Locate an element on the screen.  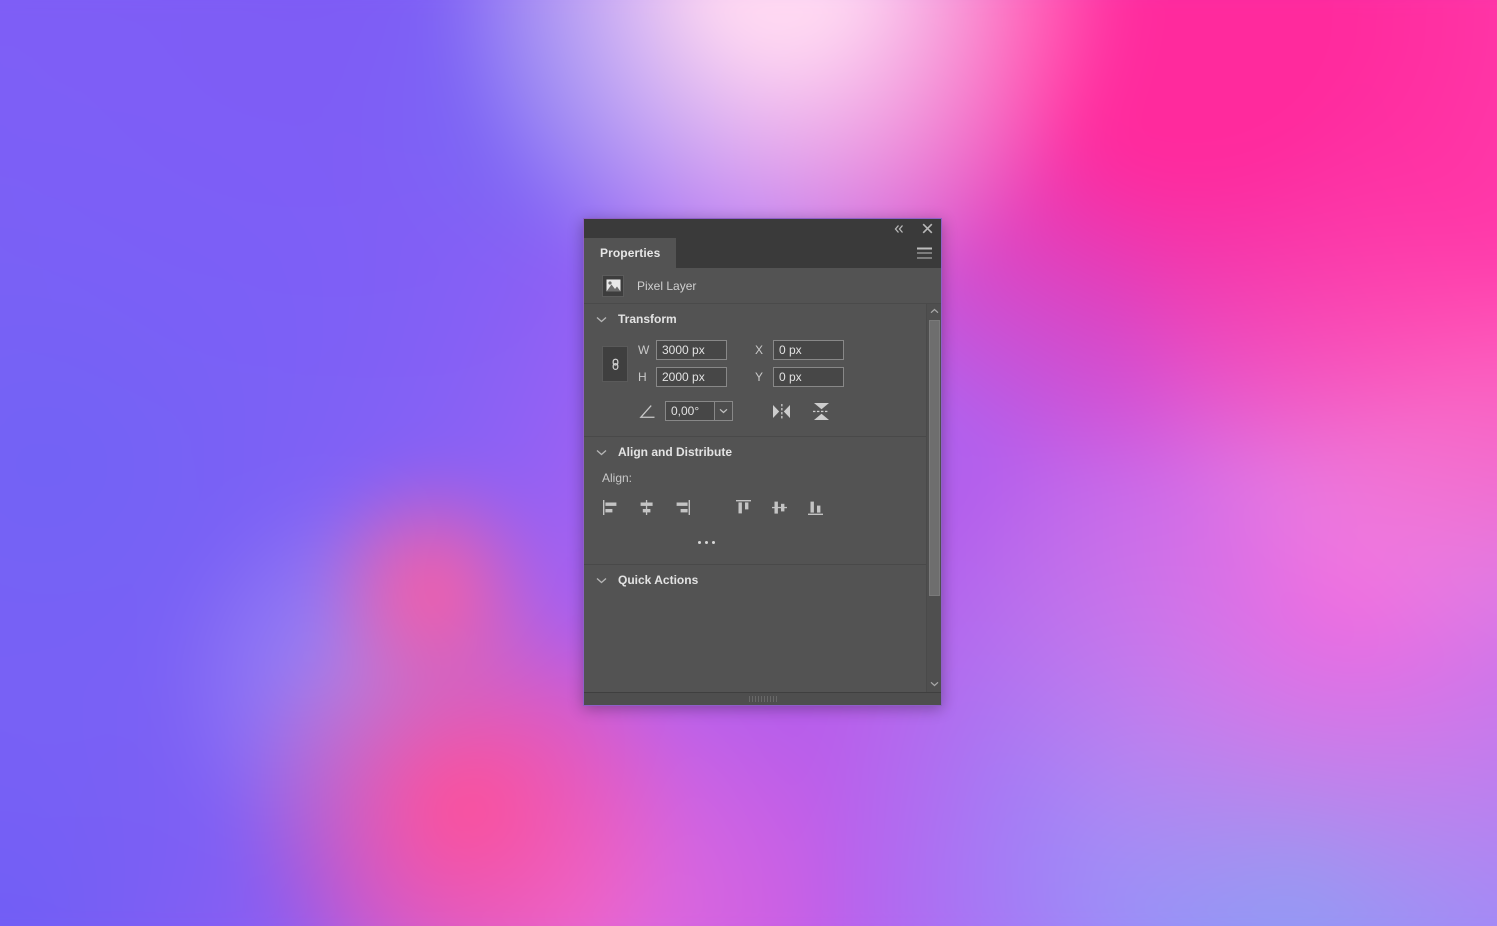
section-quick-actions: Quick Actions is located at coordinates (755, 609).